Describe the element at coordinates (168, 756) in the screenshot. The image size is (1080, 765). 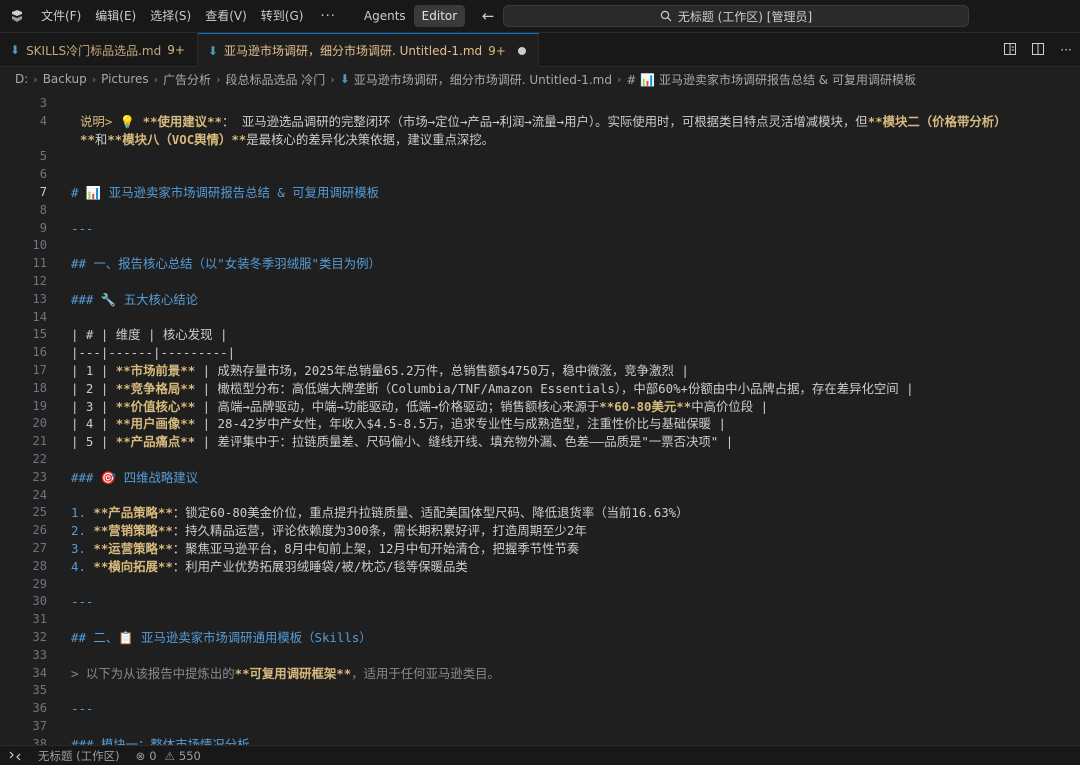
I see `problems-indicator: ⊗ 0 ⚠ 550` at that location.